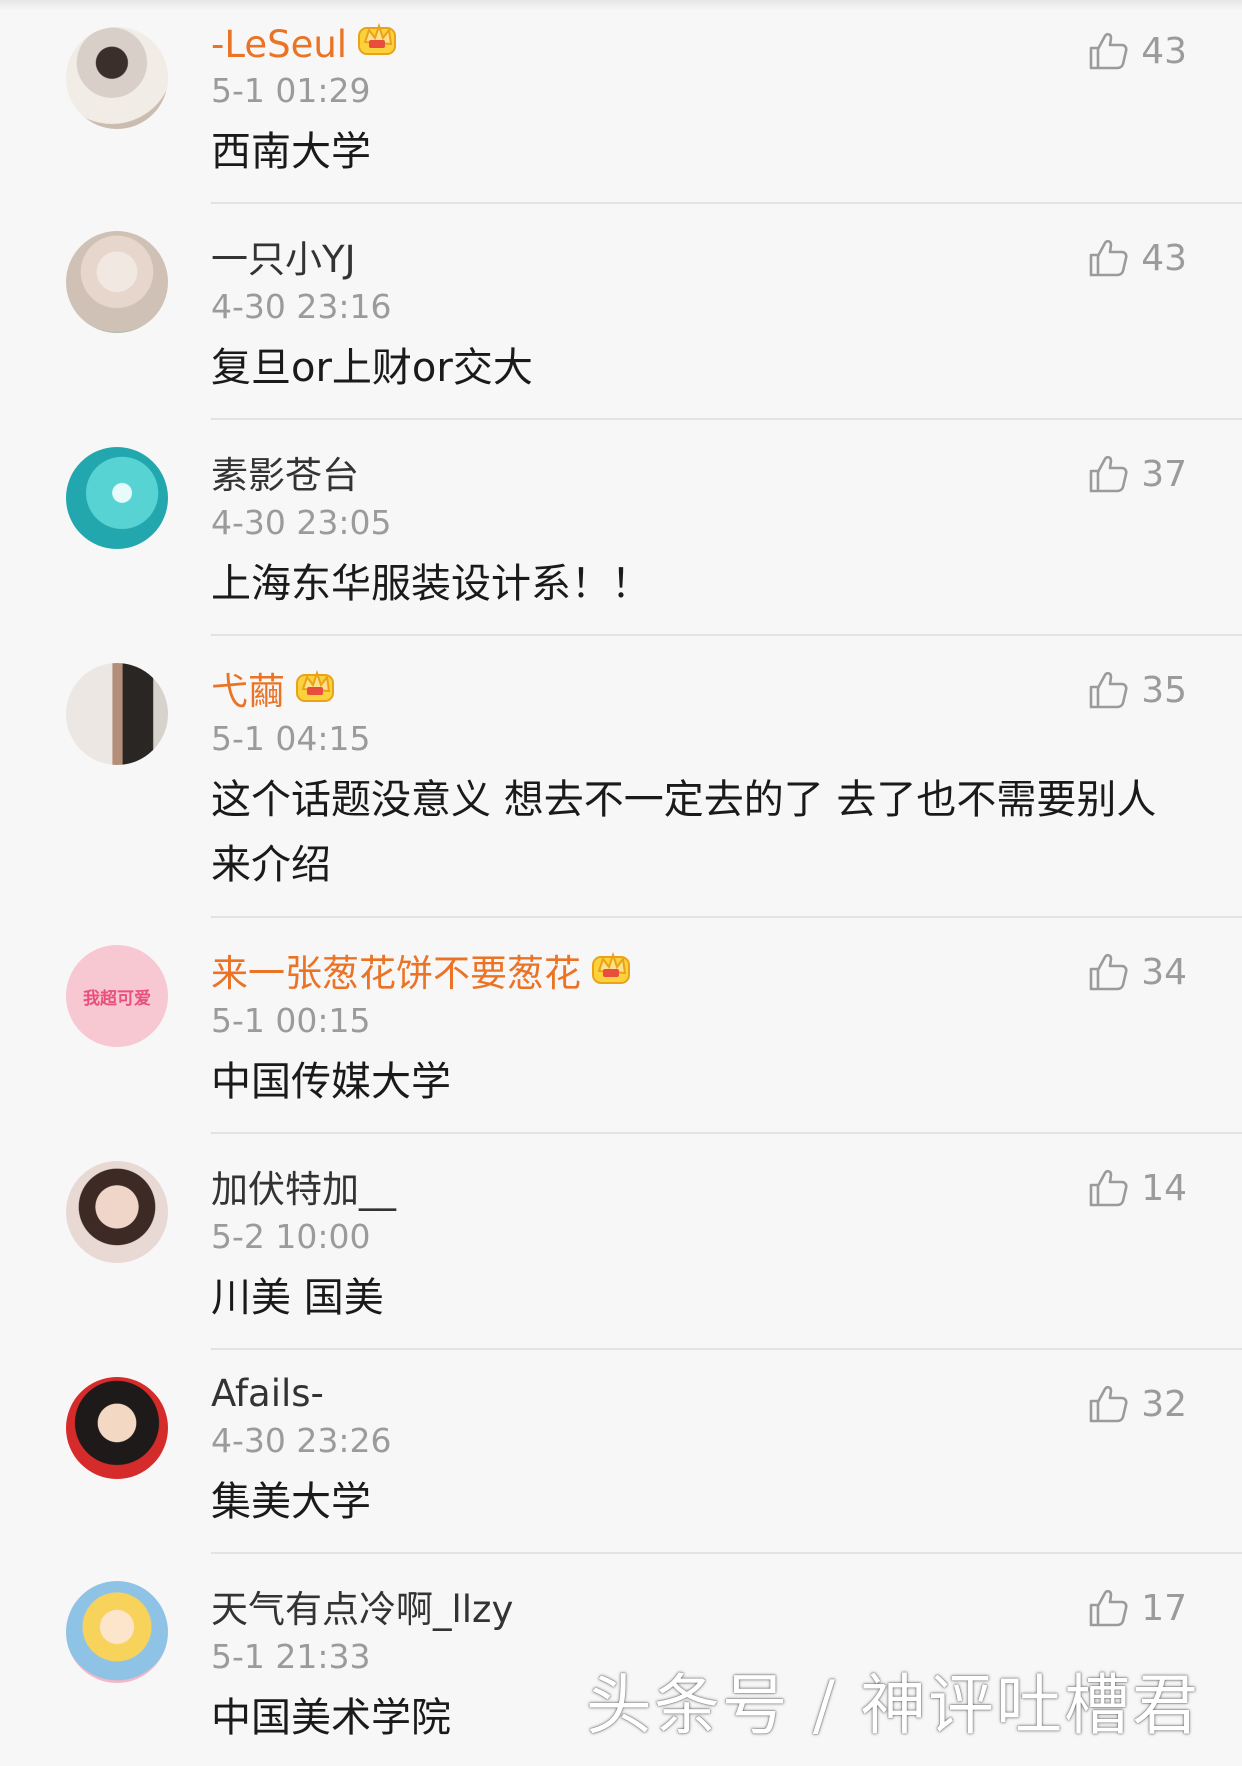 This screenshot has width=1242, height=1766. I want to click on timestamp: 4-30 23:05, so click(301, 522).